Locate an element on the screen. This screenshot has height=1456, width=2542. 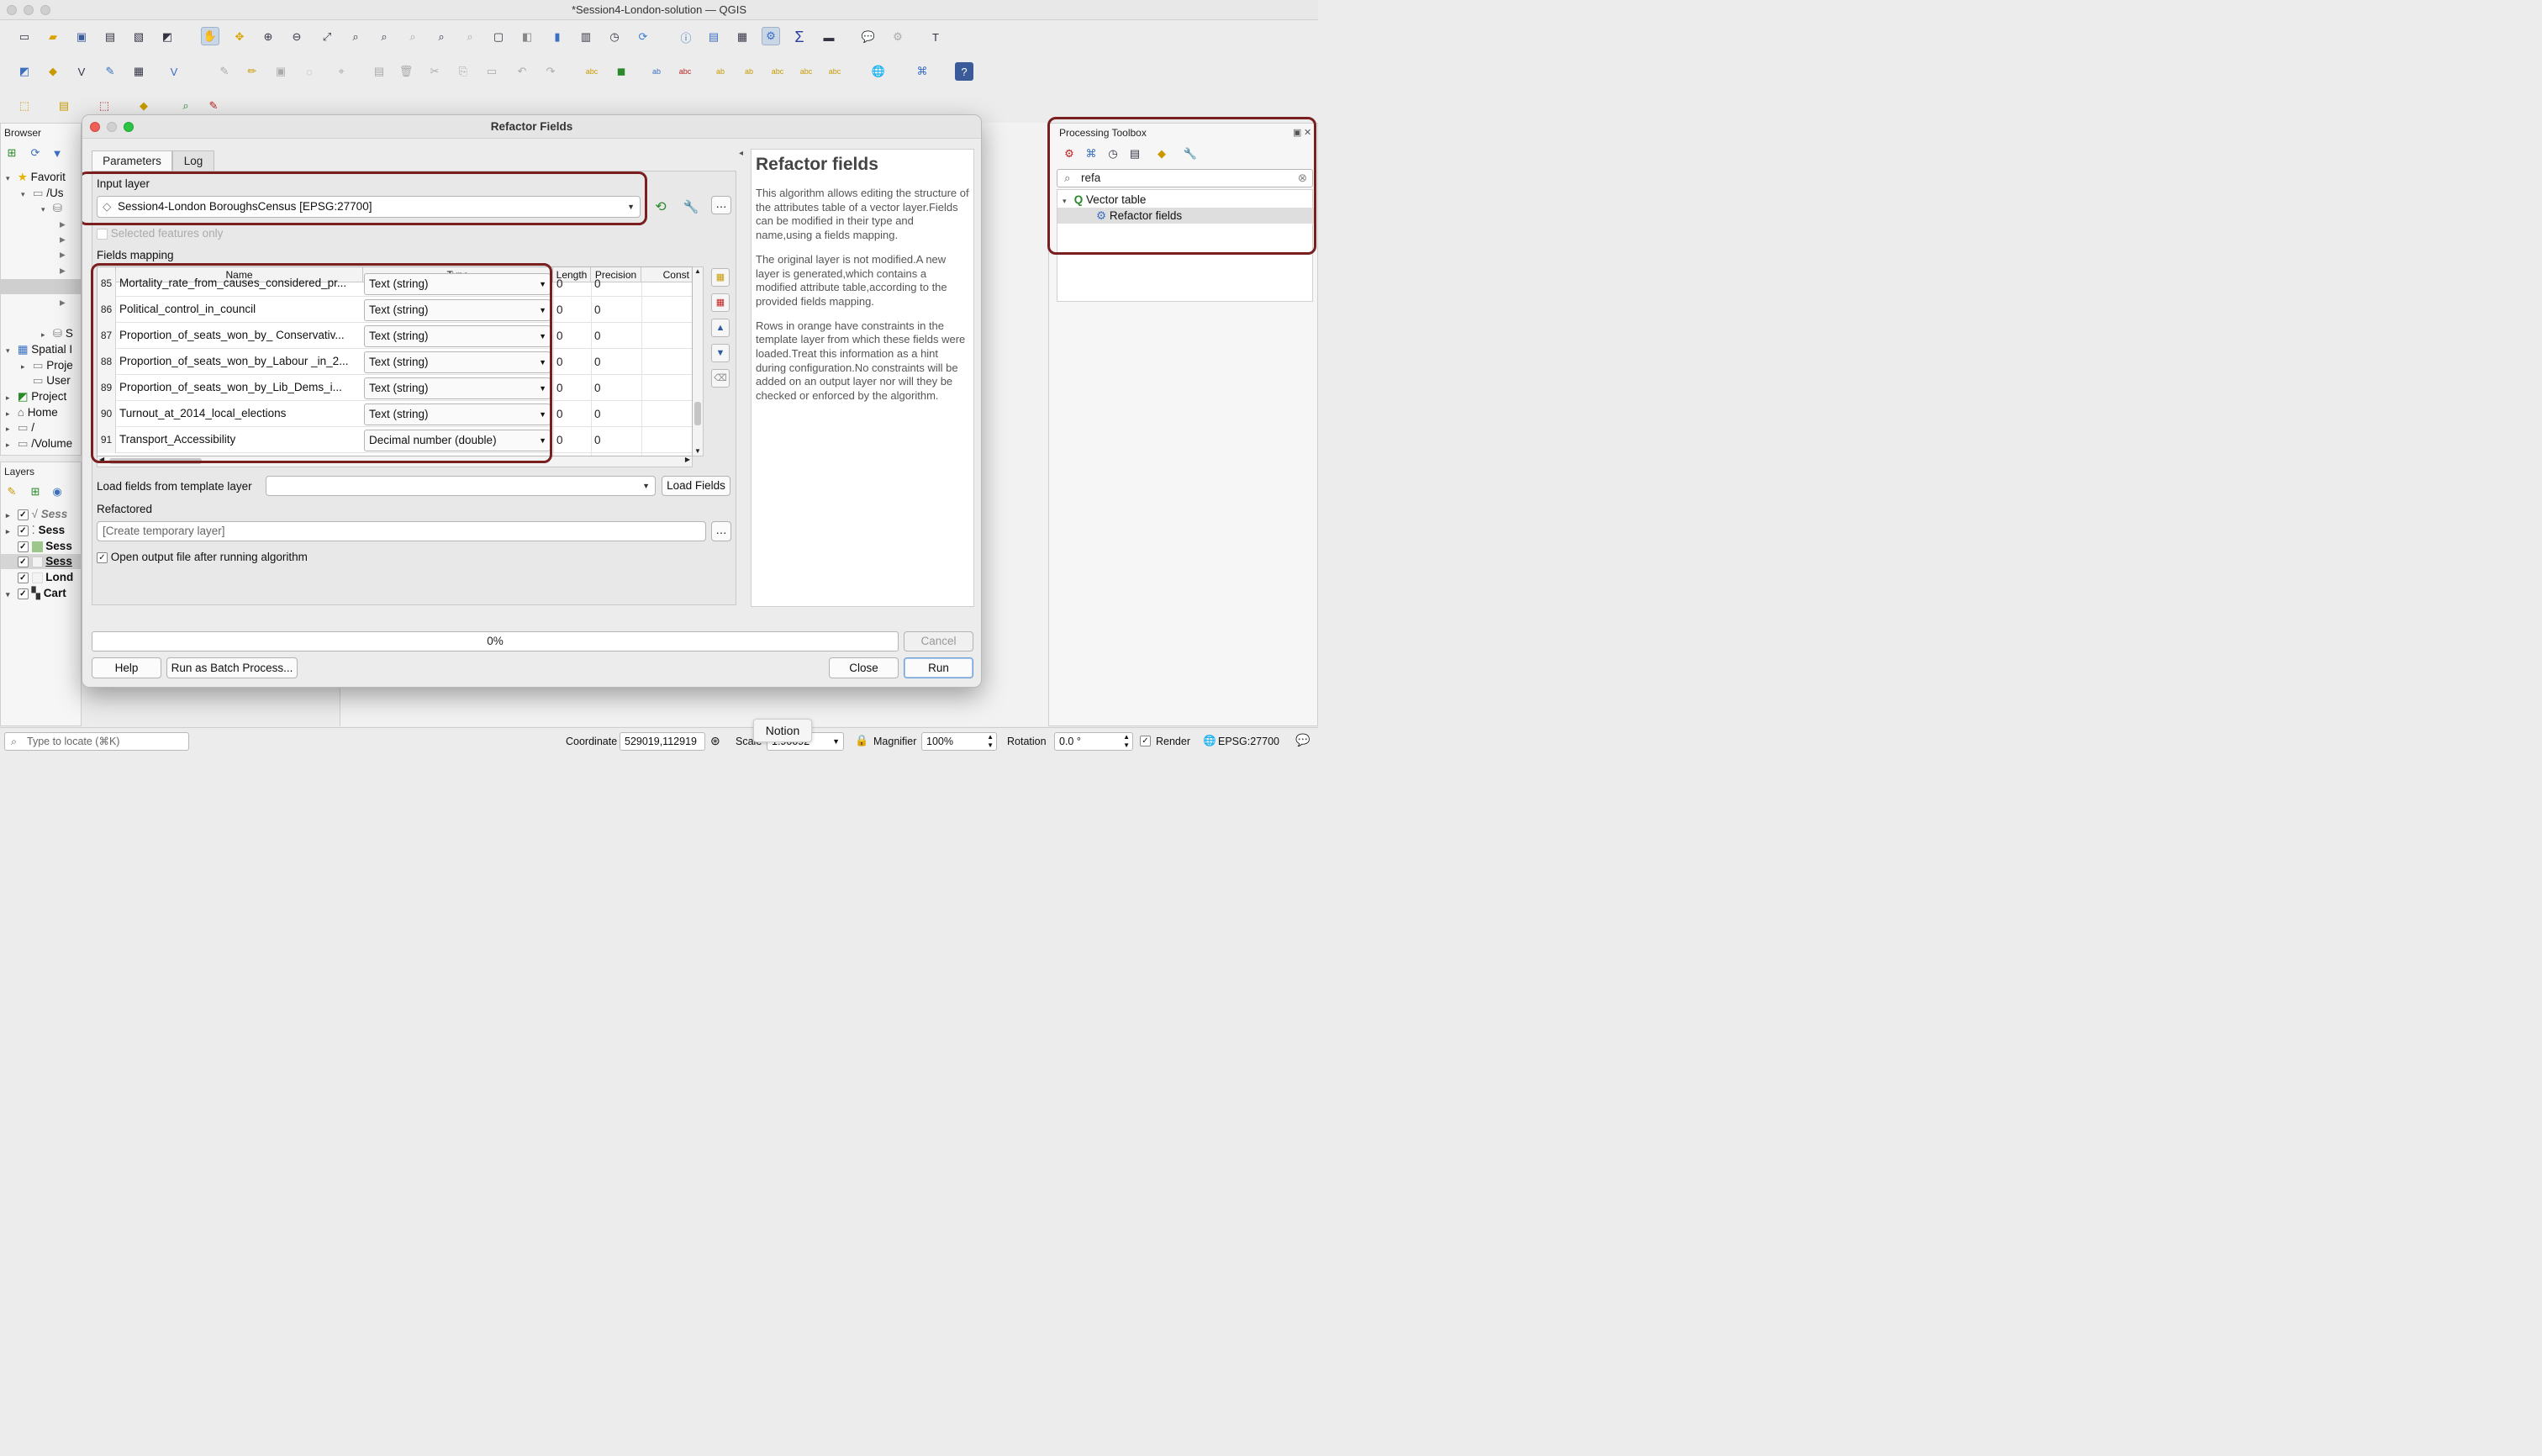
toggle-extents-icon: ⊛ is located at coordinates (715, 741).